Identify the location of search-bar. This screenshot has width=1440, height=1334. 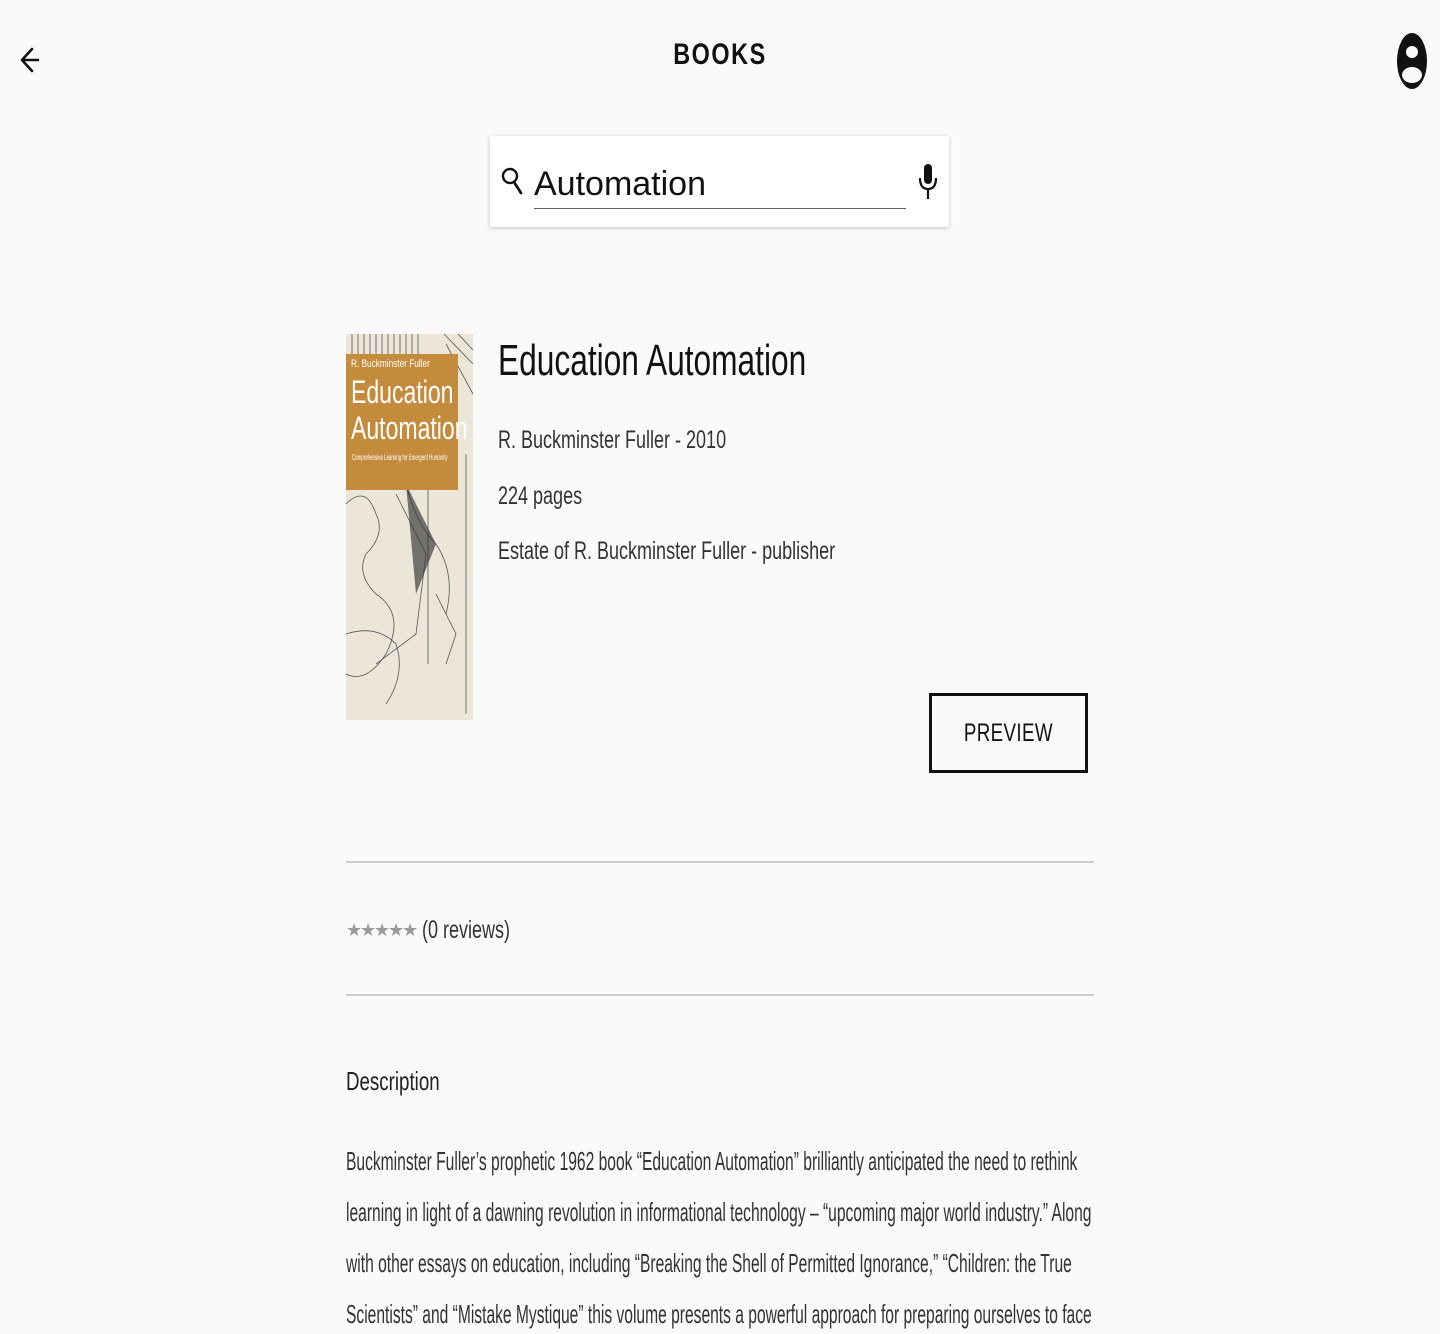
(719, 181).